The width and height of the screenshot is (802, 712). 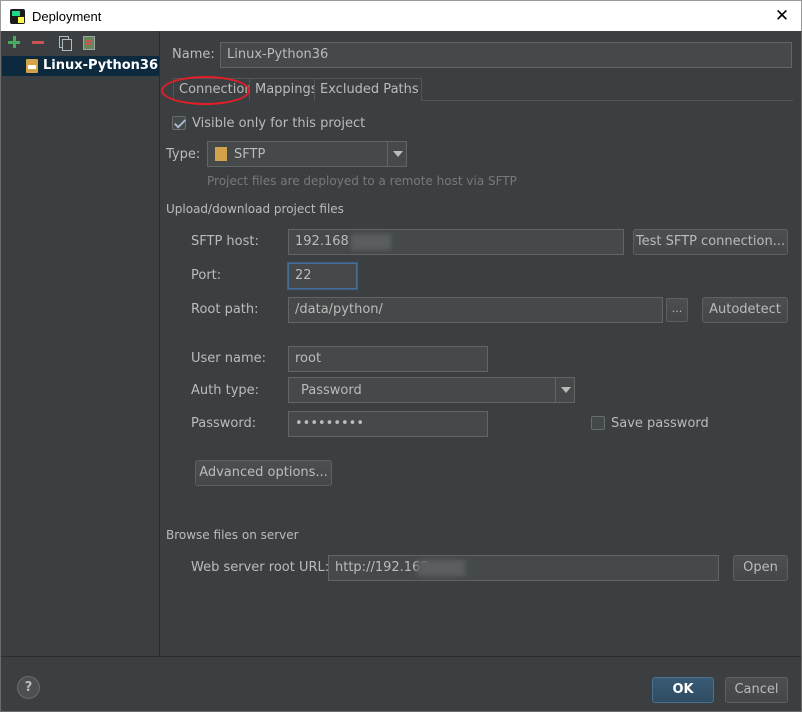 I want to click on username-field: root, so click(x=388, y=359).